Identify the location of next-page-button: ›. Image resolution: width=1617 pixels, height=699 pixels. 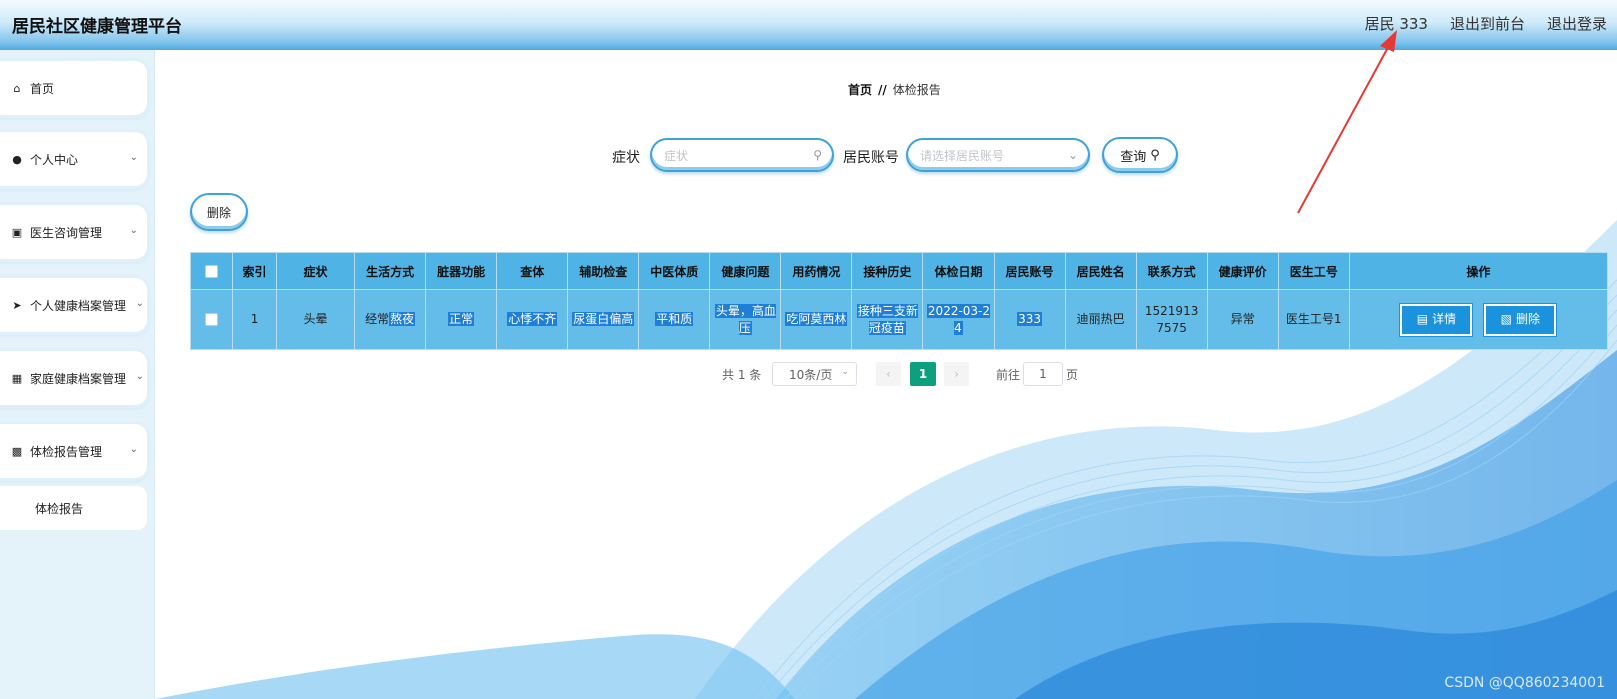
(956, 374).